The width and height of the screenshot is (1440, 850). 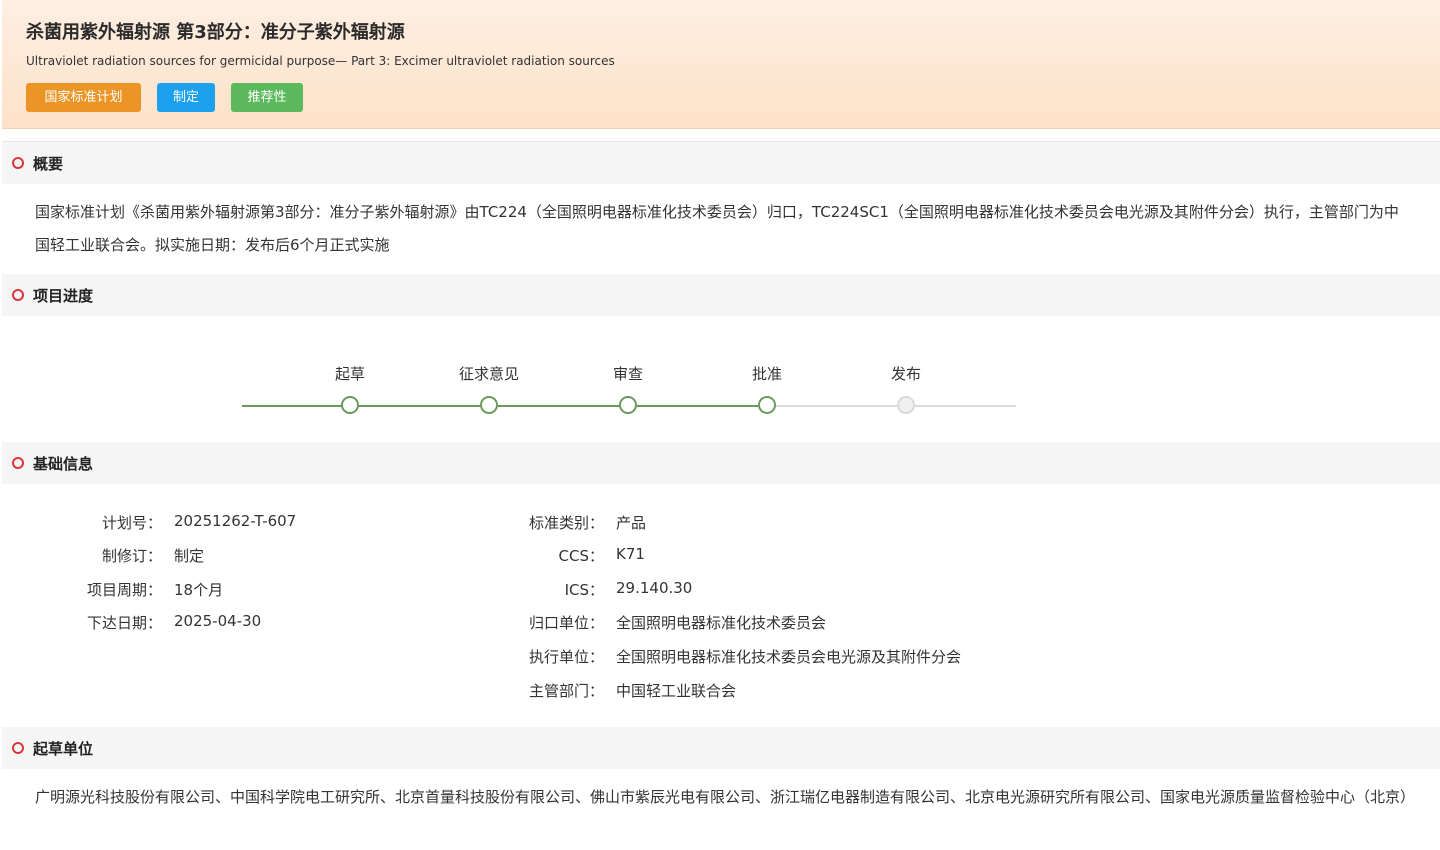 I want to click on step-label: 征求意见, so click(x=488, y=374).